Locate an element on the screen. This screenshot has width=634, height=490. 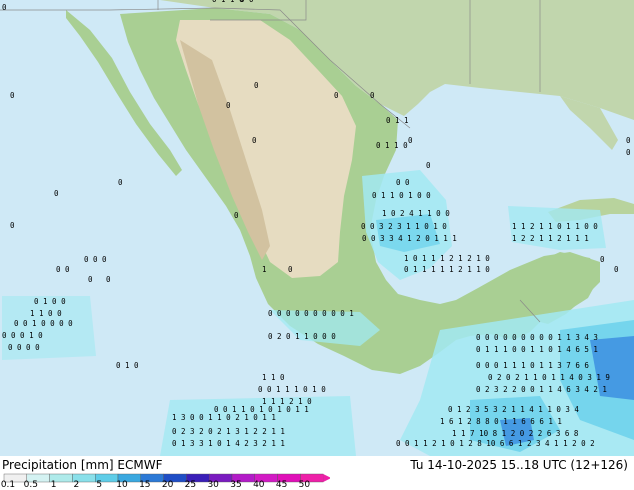
colorbar-tick-label: 0.5 is located at coordinates (30, 485).